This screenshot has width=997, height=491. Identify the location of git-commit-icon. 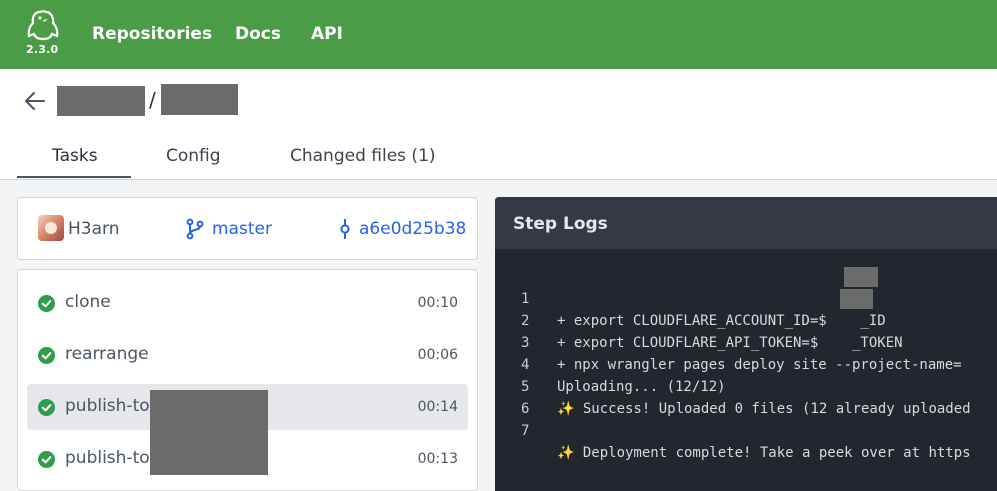
(345, 229).